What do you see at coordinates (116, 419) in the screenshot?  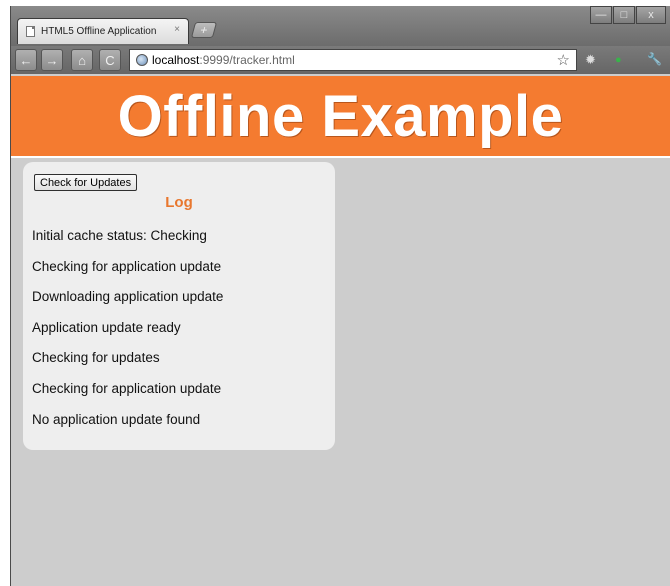 I see `log-entry: No application update found` at bounding box center [116, 419].